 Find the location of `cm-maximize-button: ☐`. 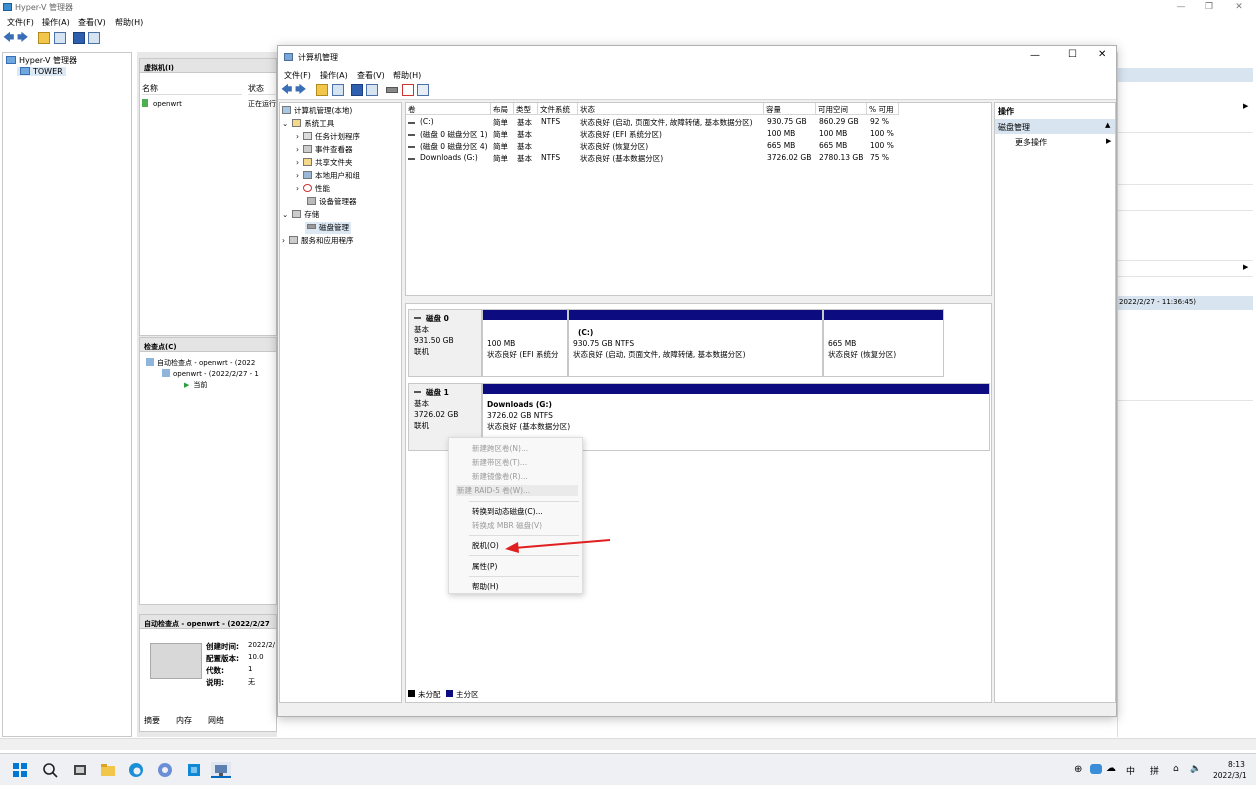

cm-maximize-button: ☐ is located at coordinates (1072, 54).